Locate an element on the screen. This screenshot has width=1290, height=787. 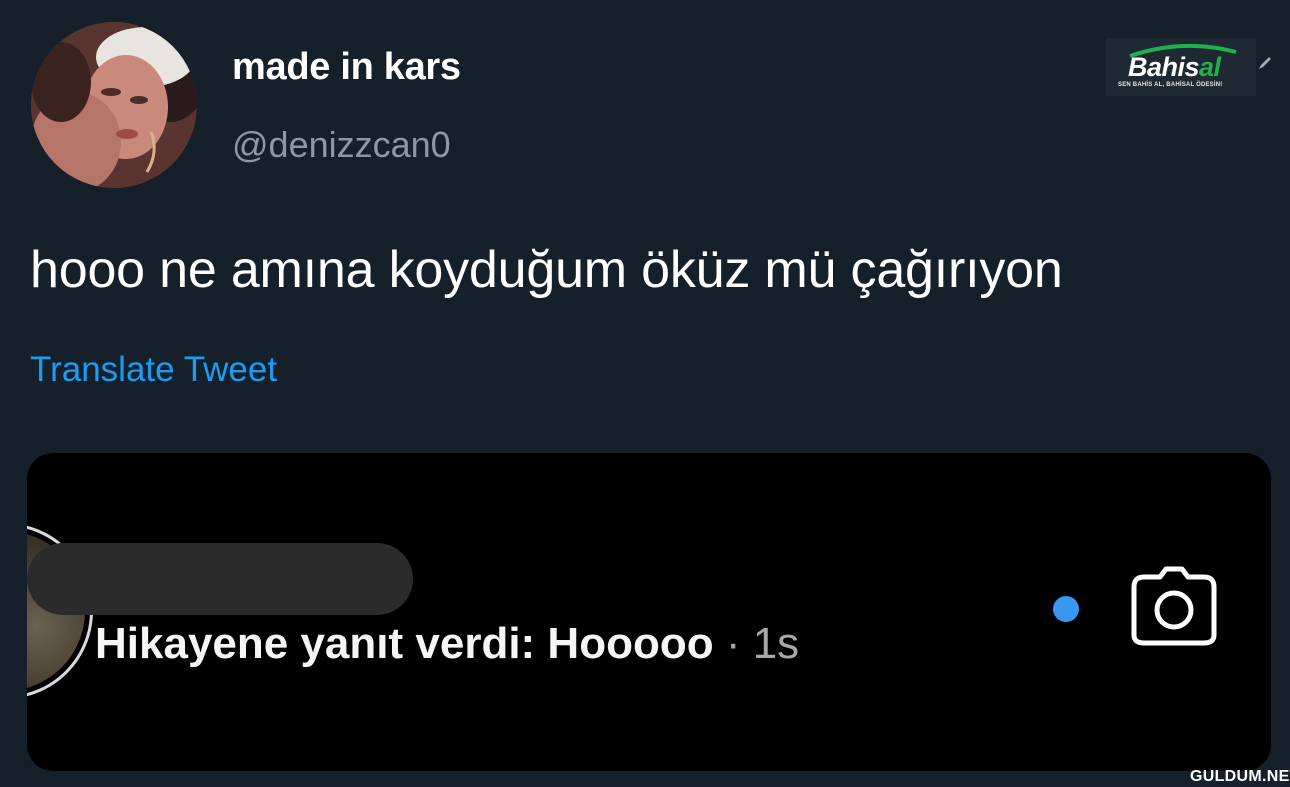
translate-tweet-link: Translate Tweet is located at coordinates (153, 370).